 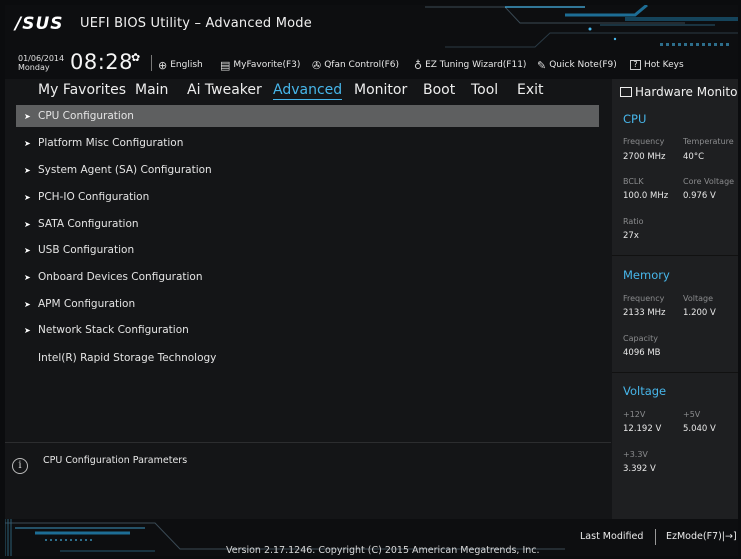 I want to click on tab-monitor: Monitor, so click(x=380, y=90).